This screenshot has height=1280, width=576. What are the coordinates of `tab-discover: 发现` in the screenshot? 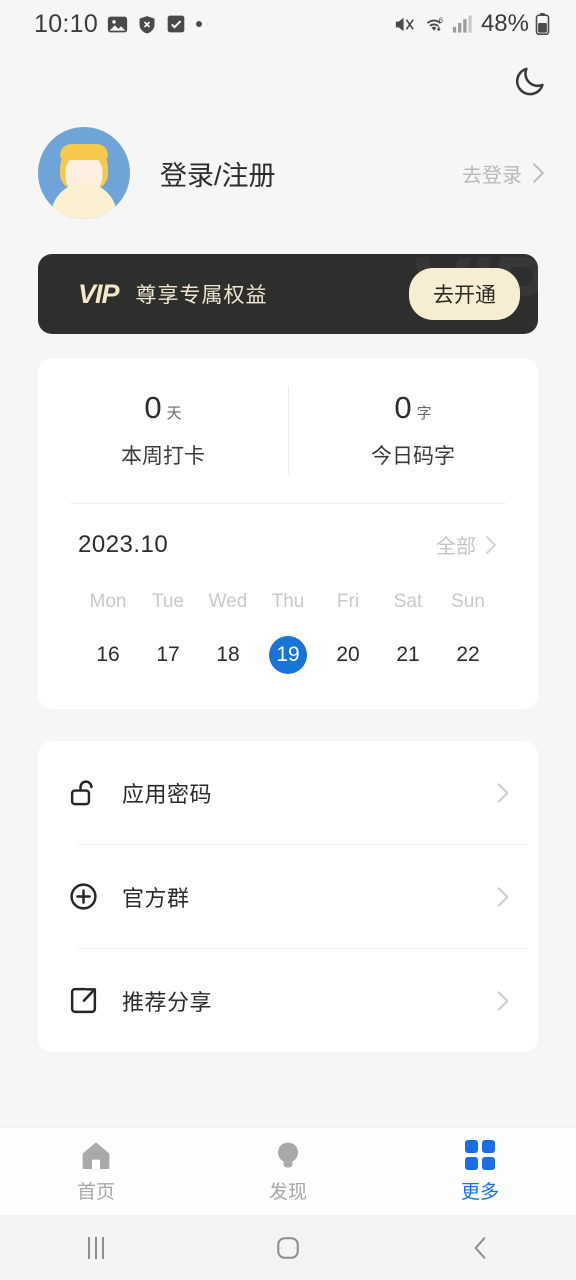 It's located at (288, 1171).